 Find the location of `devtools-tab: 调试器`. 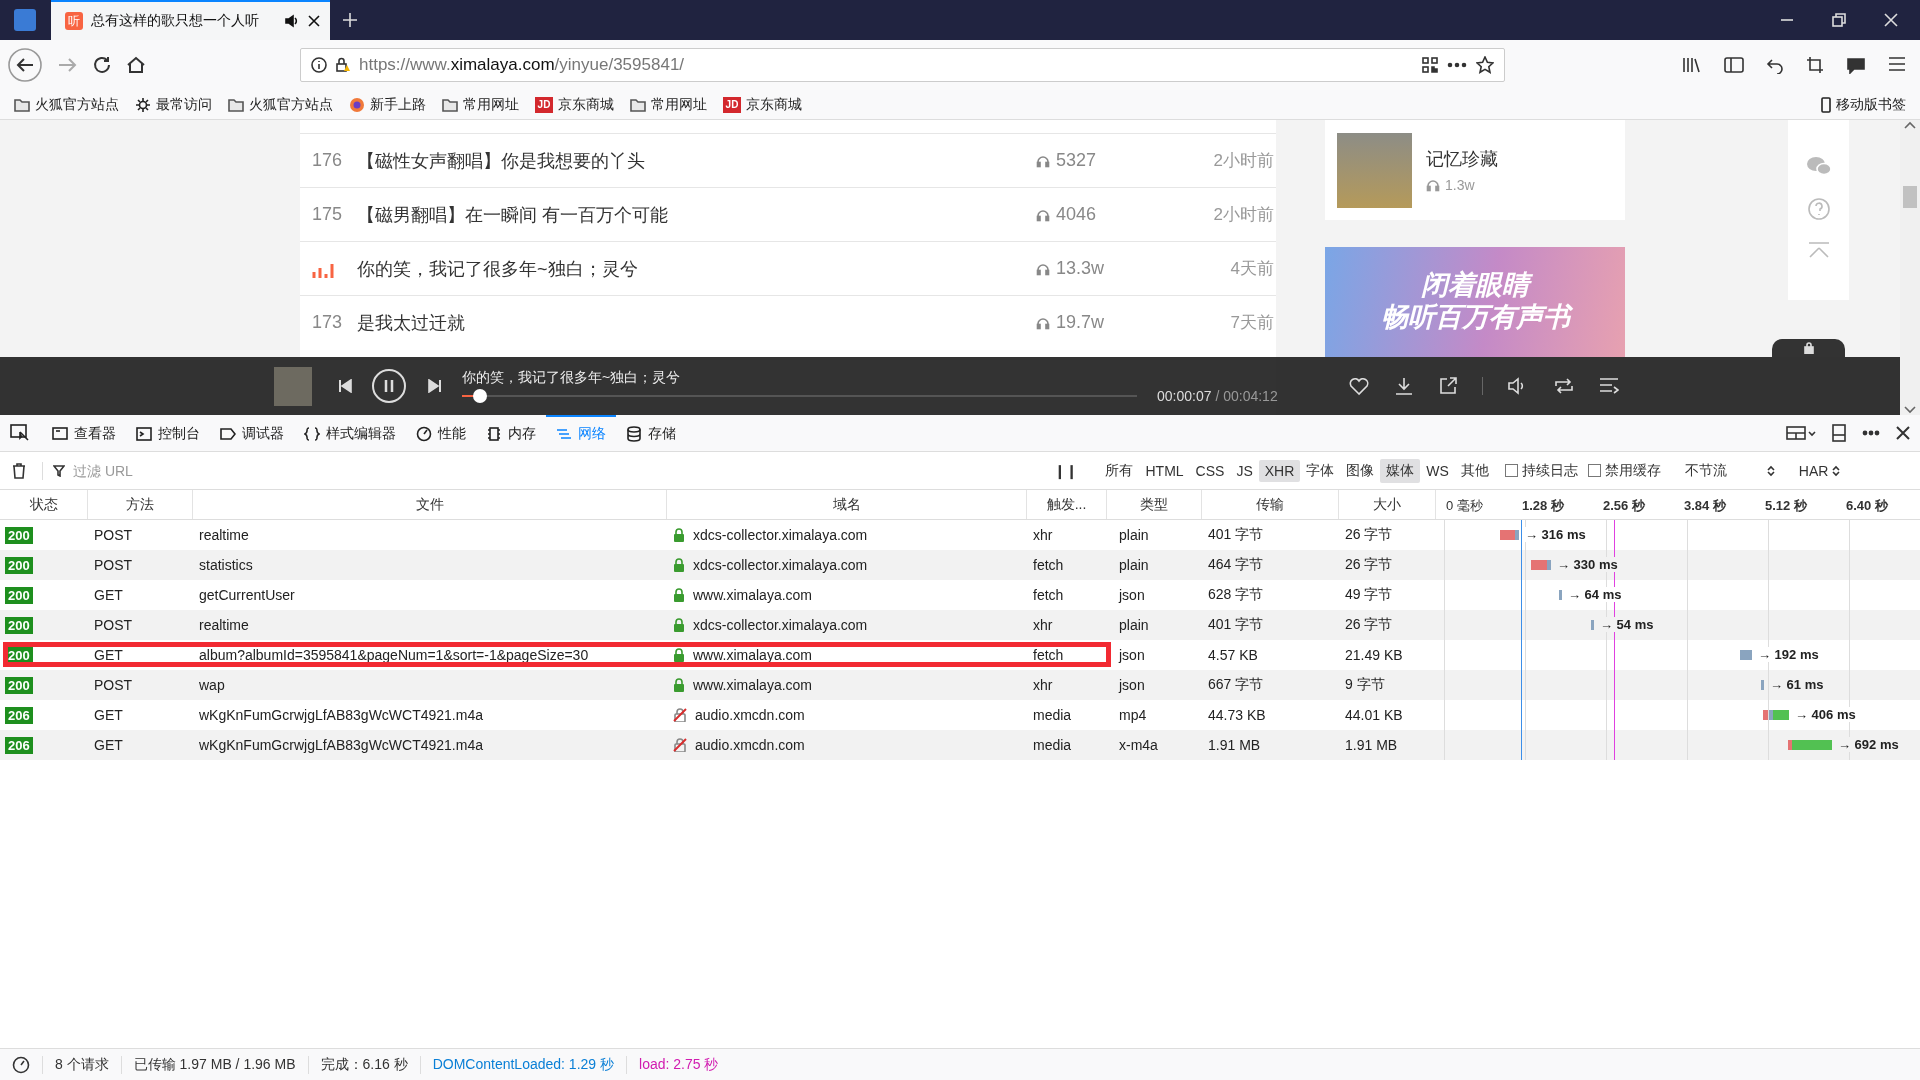

devtools-tab: 调试器 is located at coordinates (252, 433).